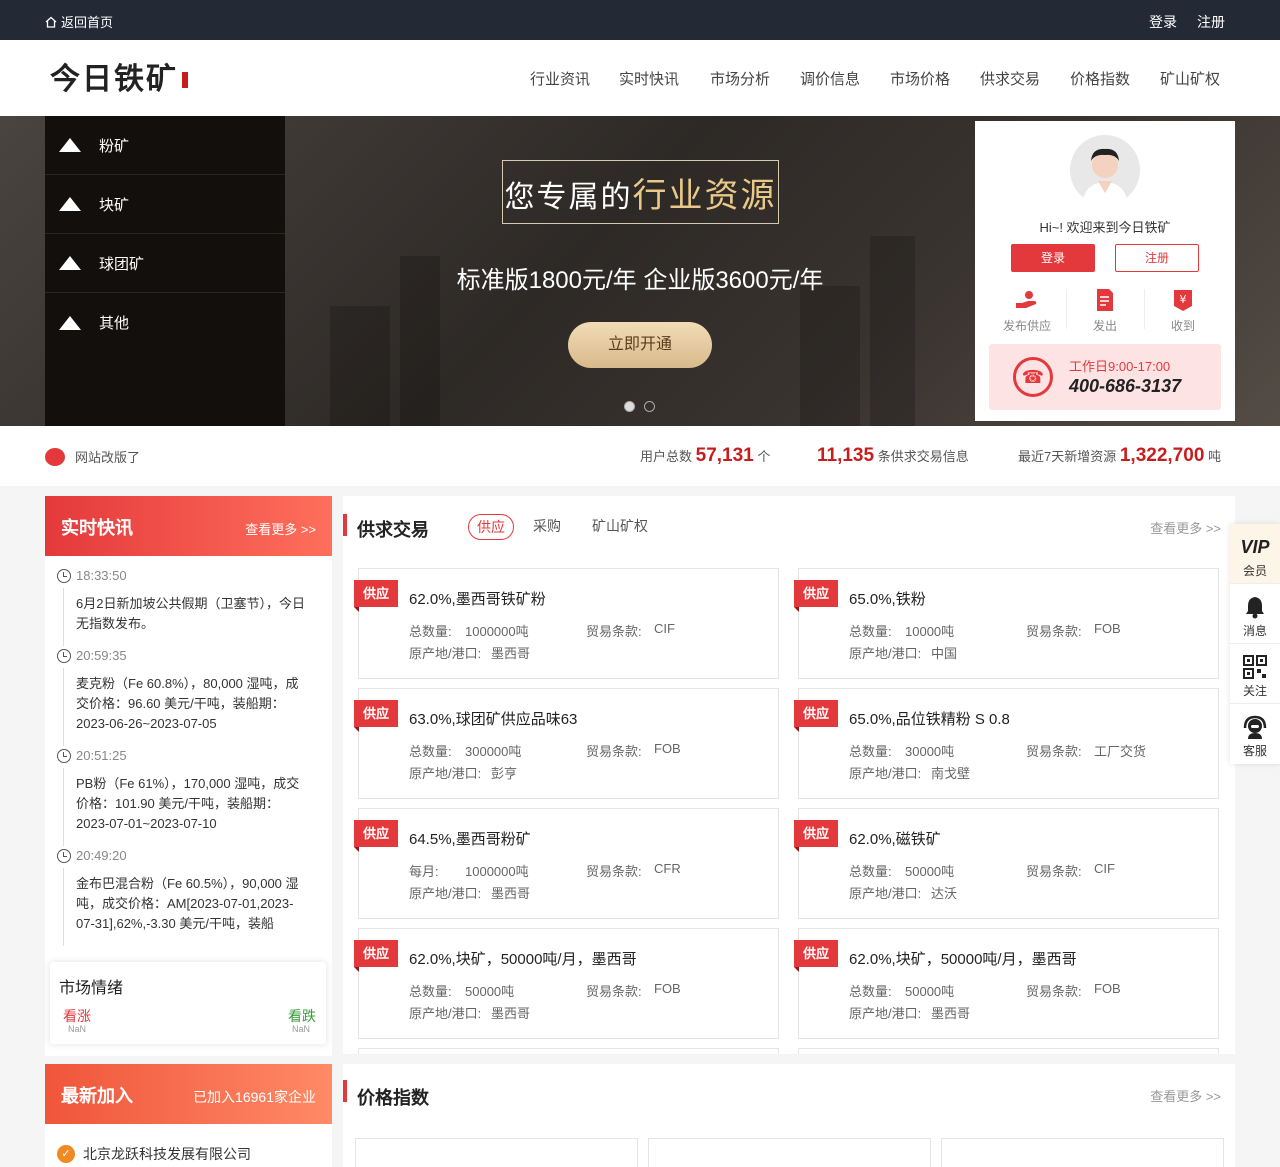  What do you see at coordinates (640, 345) in the screenshot?
I see `open-now-button: 立即开通` at bounding box center [640, 345].